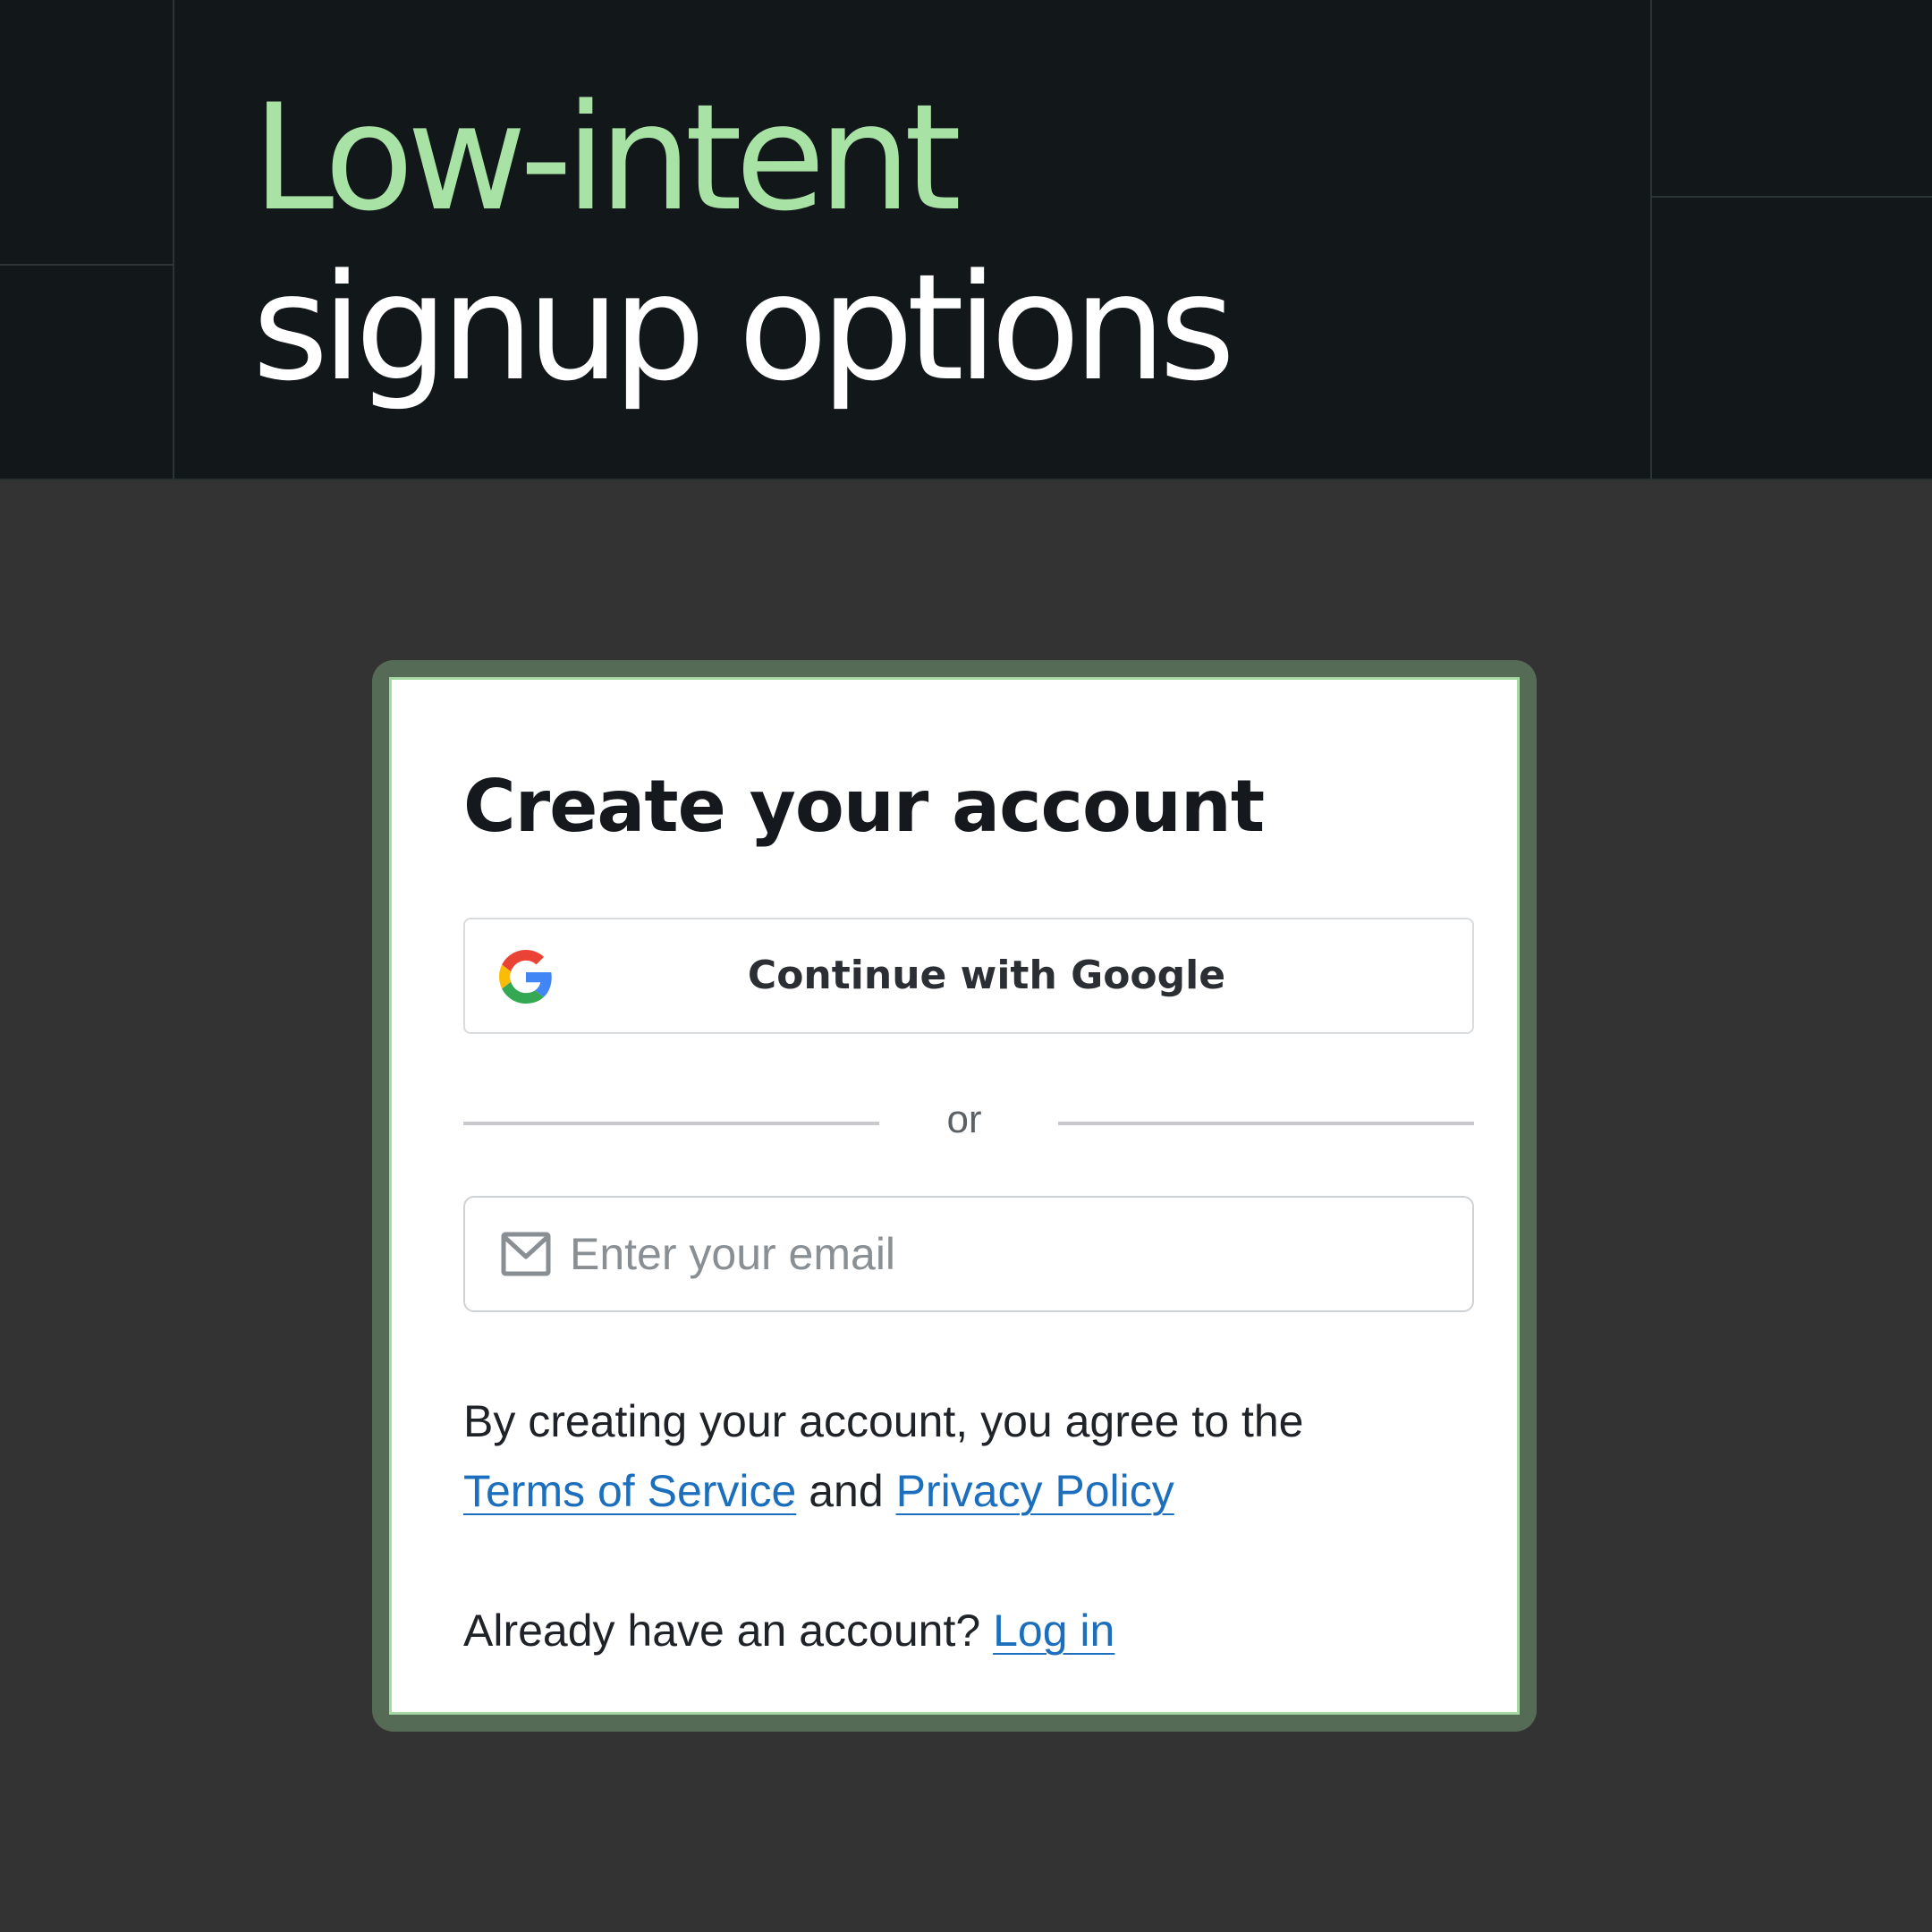 The width and height of the screenshot is (1932, 1932). I want to click on grid-line-right-vertical, so click(1651, 240).